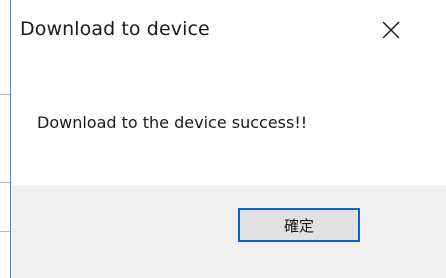 This screenshot has width=446, height=278. I want to click on close-icon, so click(391, 30).